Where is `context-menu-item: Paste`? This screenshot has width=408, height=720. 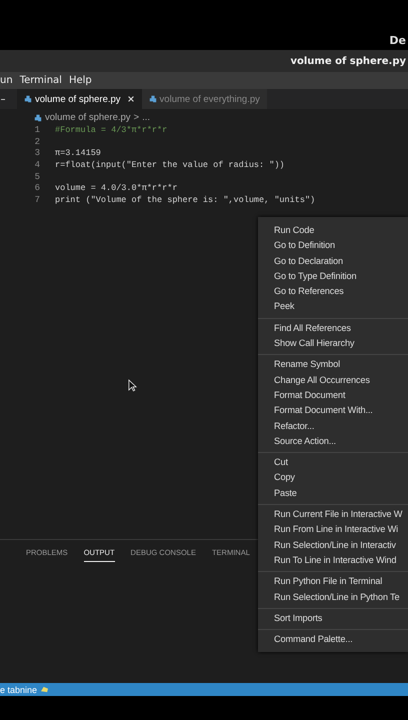
context-menu-item: Paste is located at coordinates (333, 494).